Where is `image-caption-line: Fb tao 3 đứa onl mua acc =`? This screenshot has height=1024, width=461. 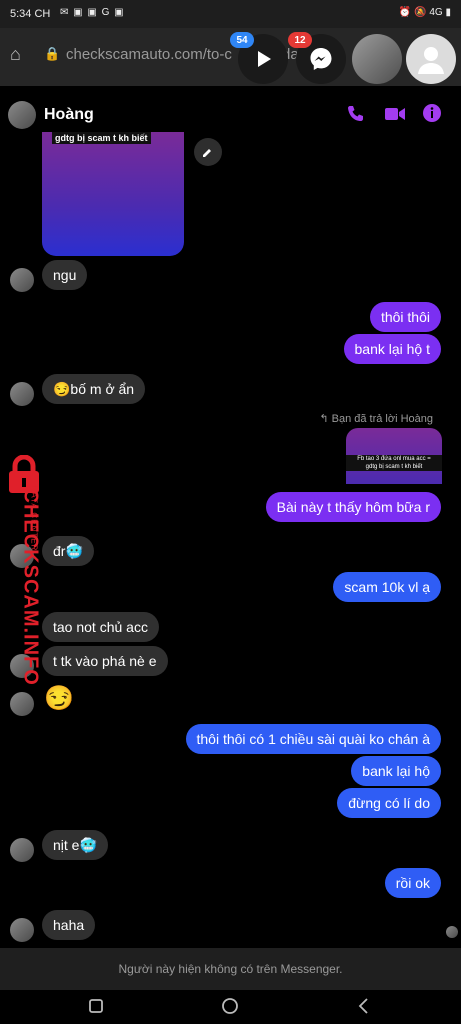
image-caption-line: Fb tao 3 đứa onl mua acc = is located at coordinates (394, 459).